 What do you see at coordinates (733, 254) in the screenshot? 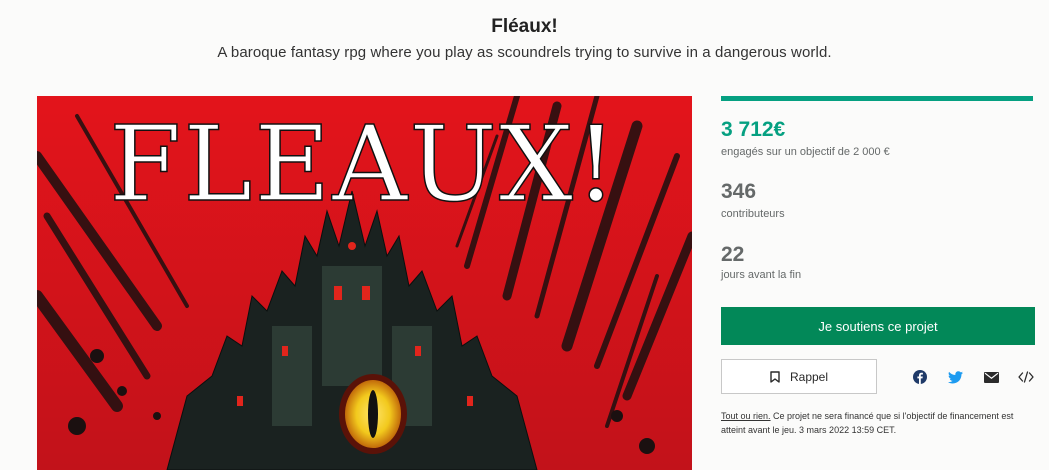
I see `days-remaining: 22` at bounding box center [733, 254].